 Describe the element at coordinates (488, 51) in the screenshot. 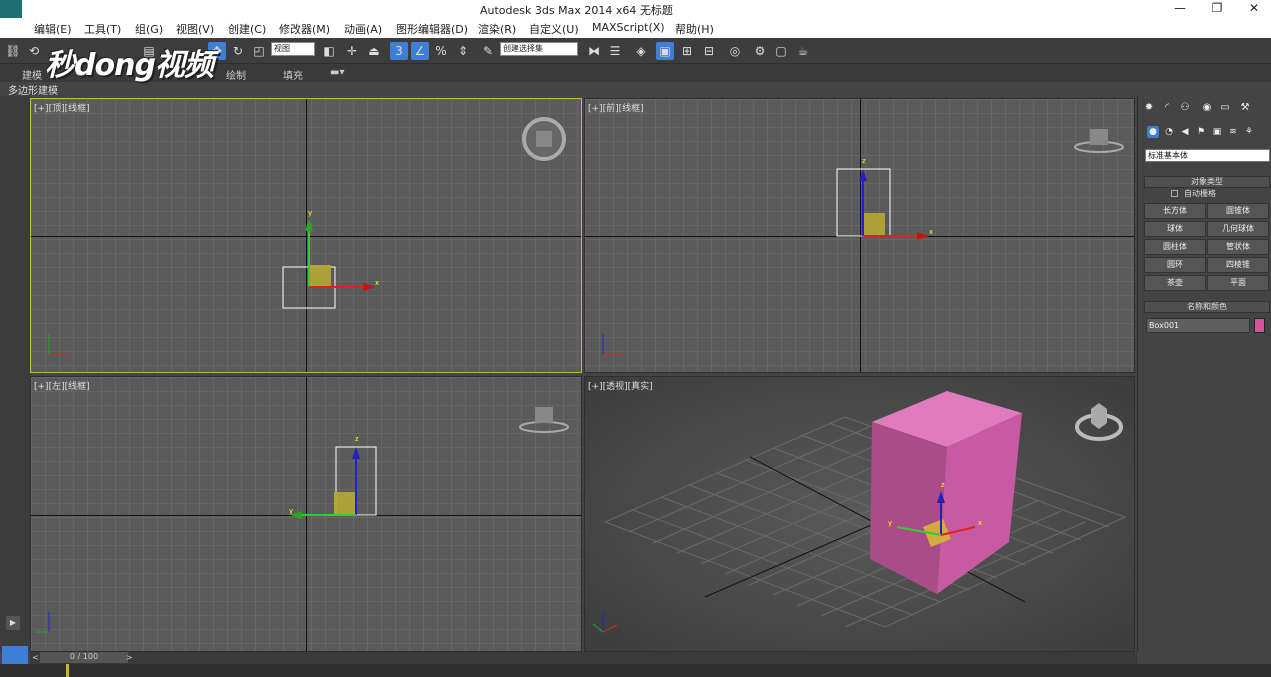

I see `edit-named-selection-icon: ✎` at that location.